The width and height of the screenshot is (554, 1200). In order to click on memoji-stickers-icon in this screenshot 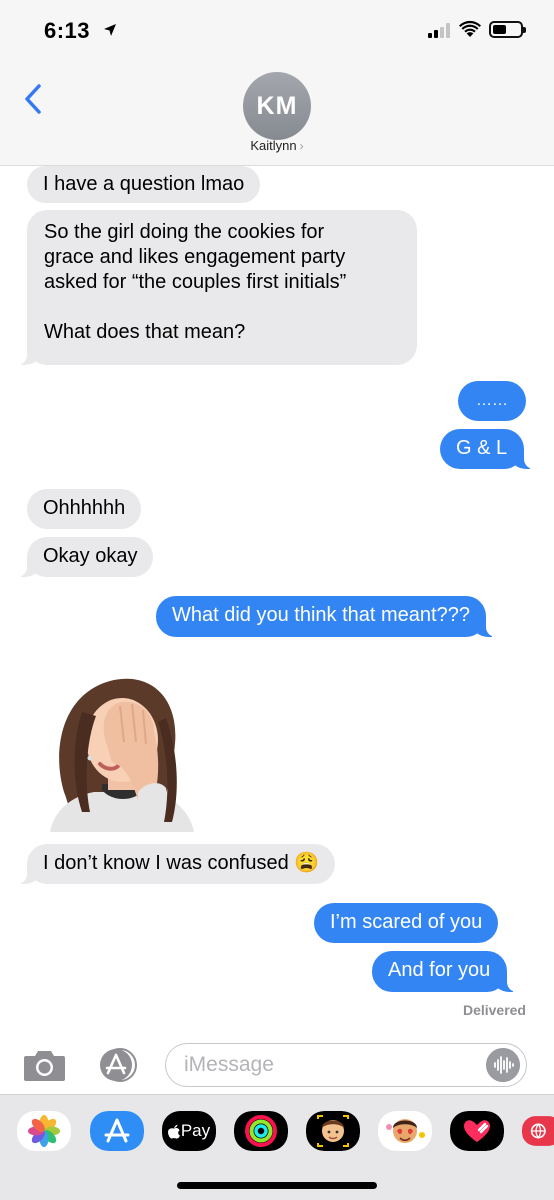, I will do `click(405, 1131)`.